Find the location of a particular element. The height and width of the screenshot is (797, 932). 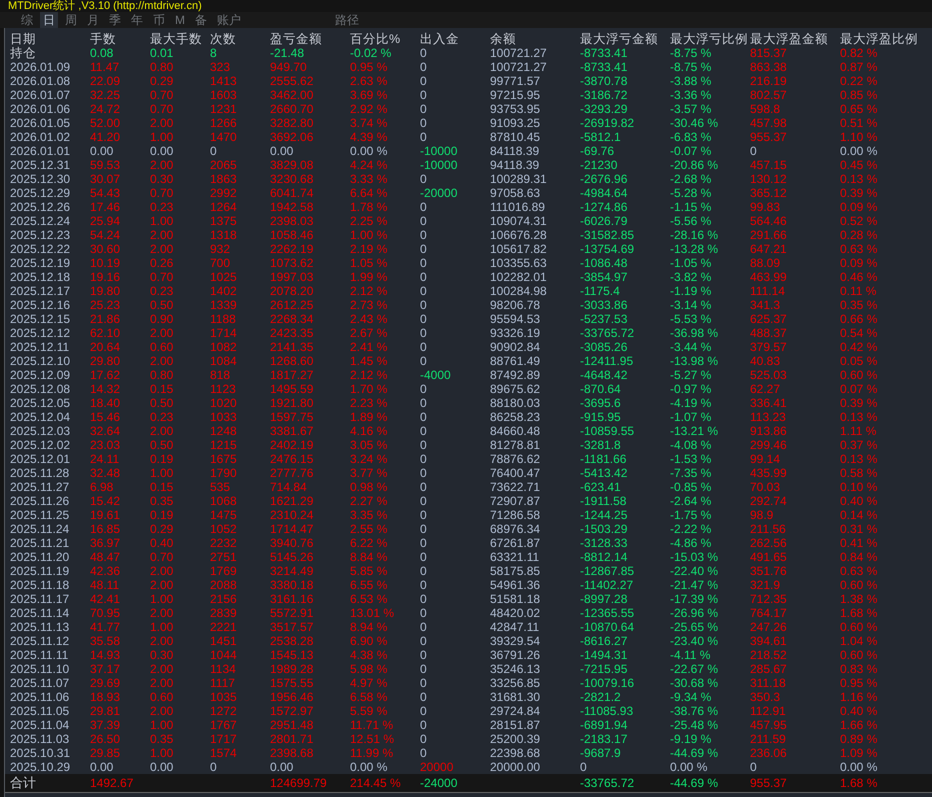

table-cell-text: 262.56 is located at coordinates (769, 543).